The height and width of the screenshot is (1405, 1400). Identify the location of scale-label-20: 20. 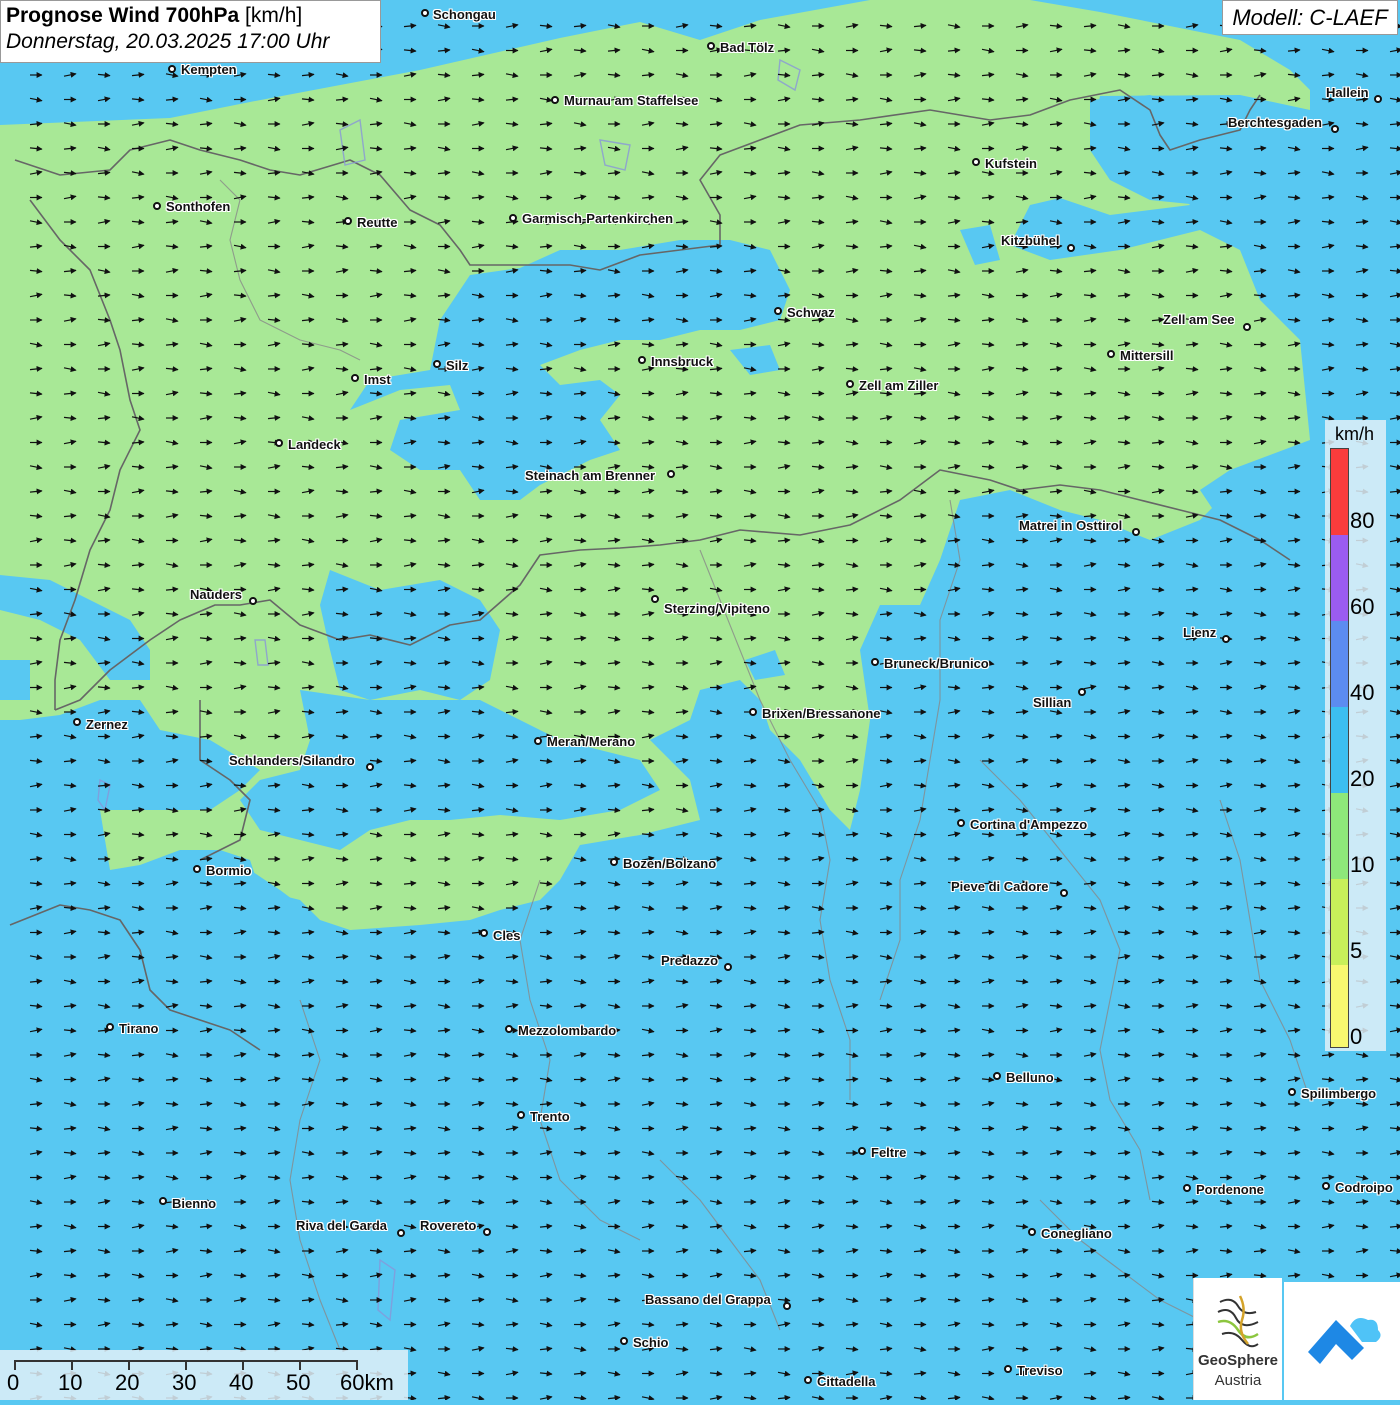
(127, 1382).